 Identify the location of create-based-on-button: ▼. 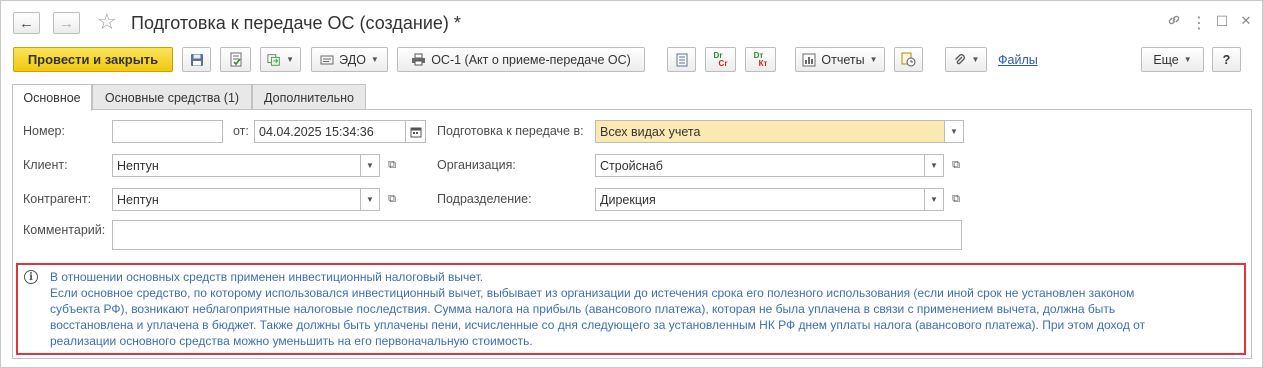
(280, 59).